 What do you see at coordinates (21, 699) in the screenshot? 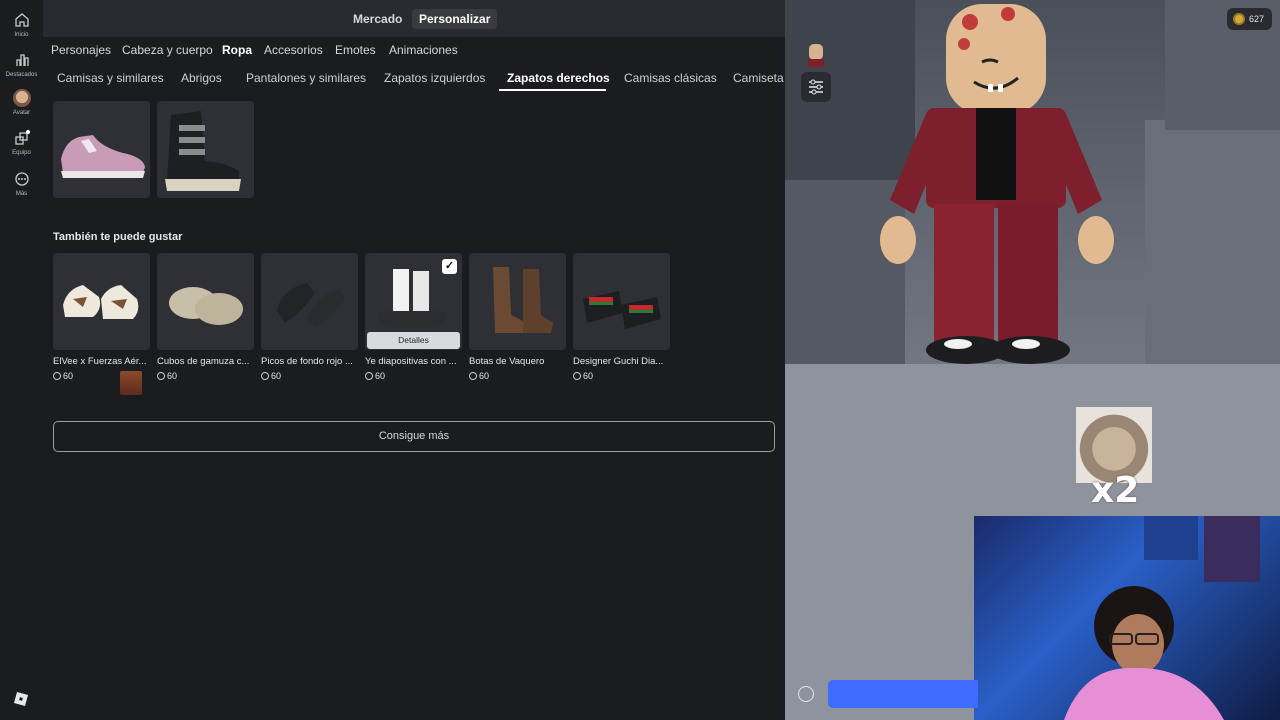
I see `roblox-logo-icon` at bounding box center [21, 699].